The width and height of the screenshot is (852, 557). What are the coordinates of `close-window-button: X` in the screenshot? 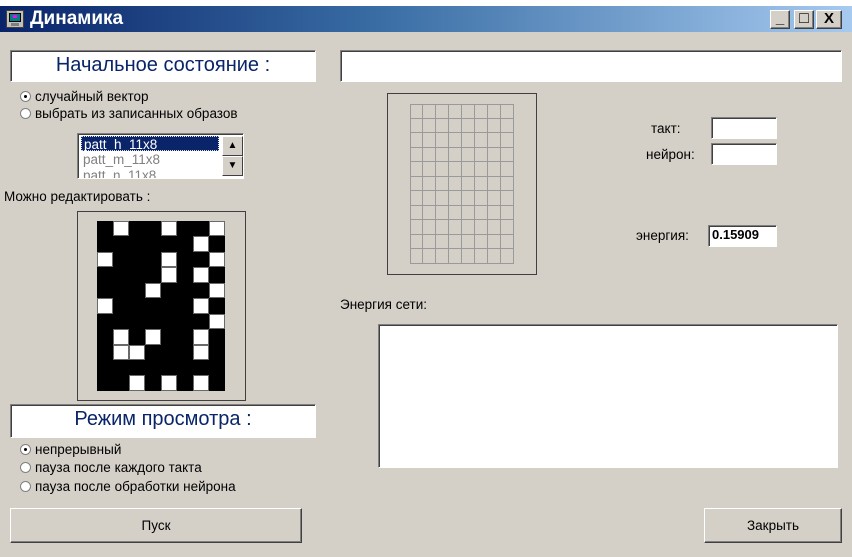 It's located at (829, 19).